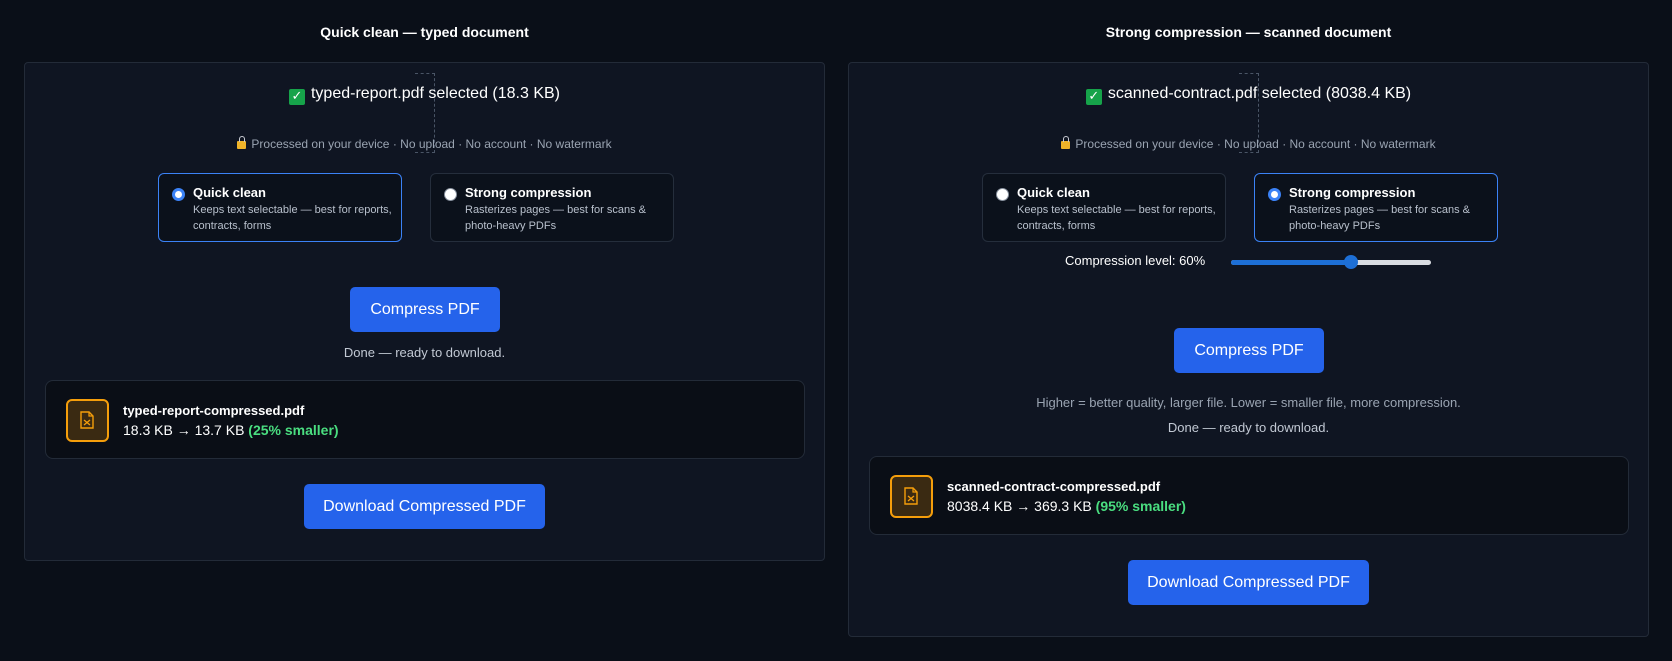 This screenshot has height=661, width=1672. Describe the element at coordinates (1140, 506) in the screenshot. I see `savings-percent: (95% smaller)` at that location.